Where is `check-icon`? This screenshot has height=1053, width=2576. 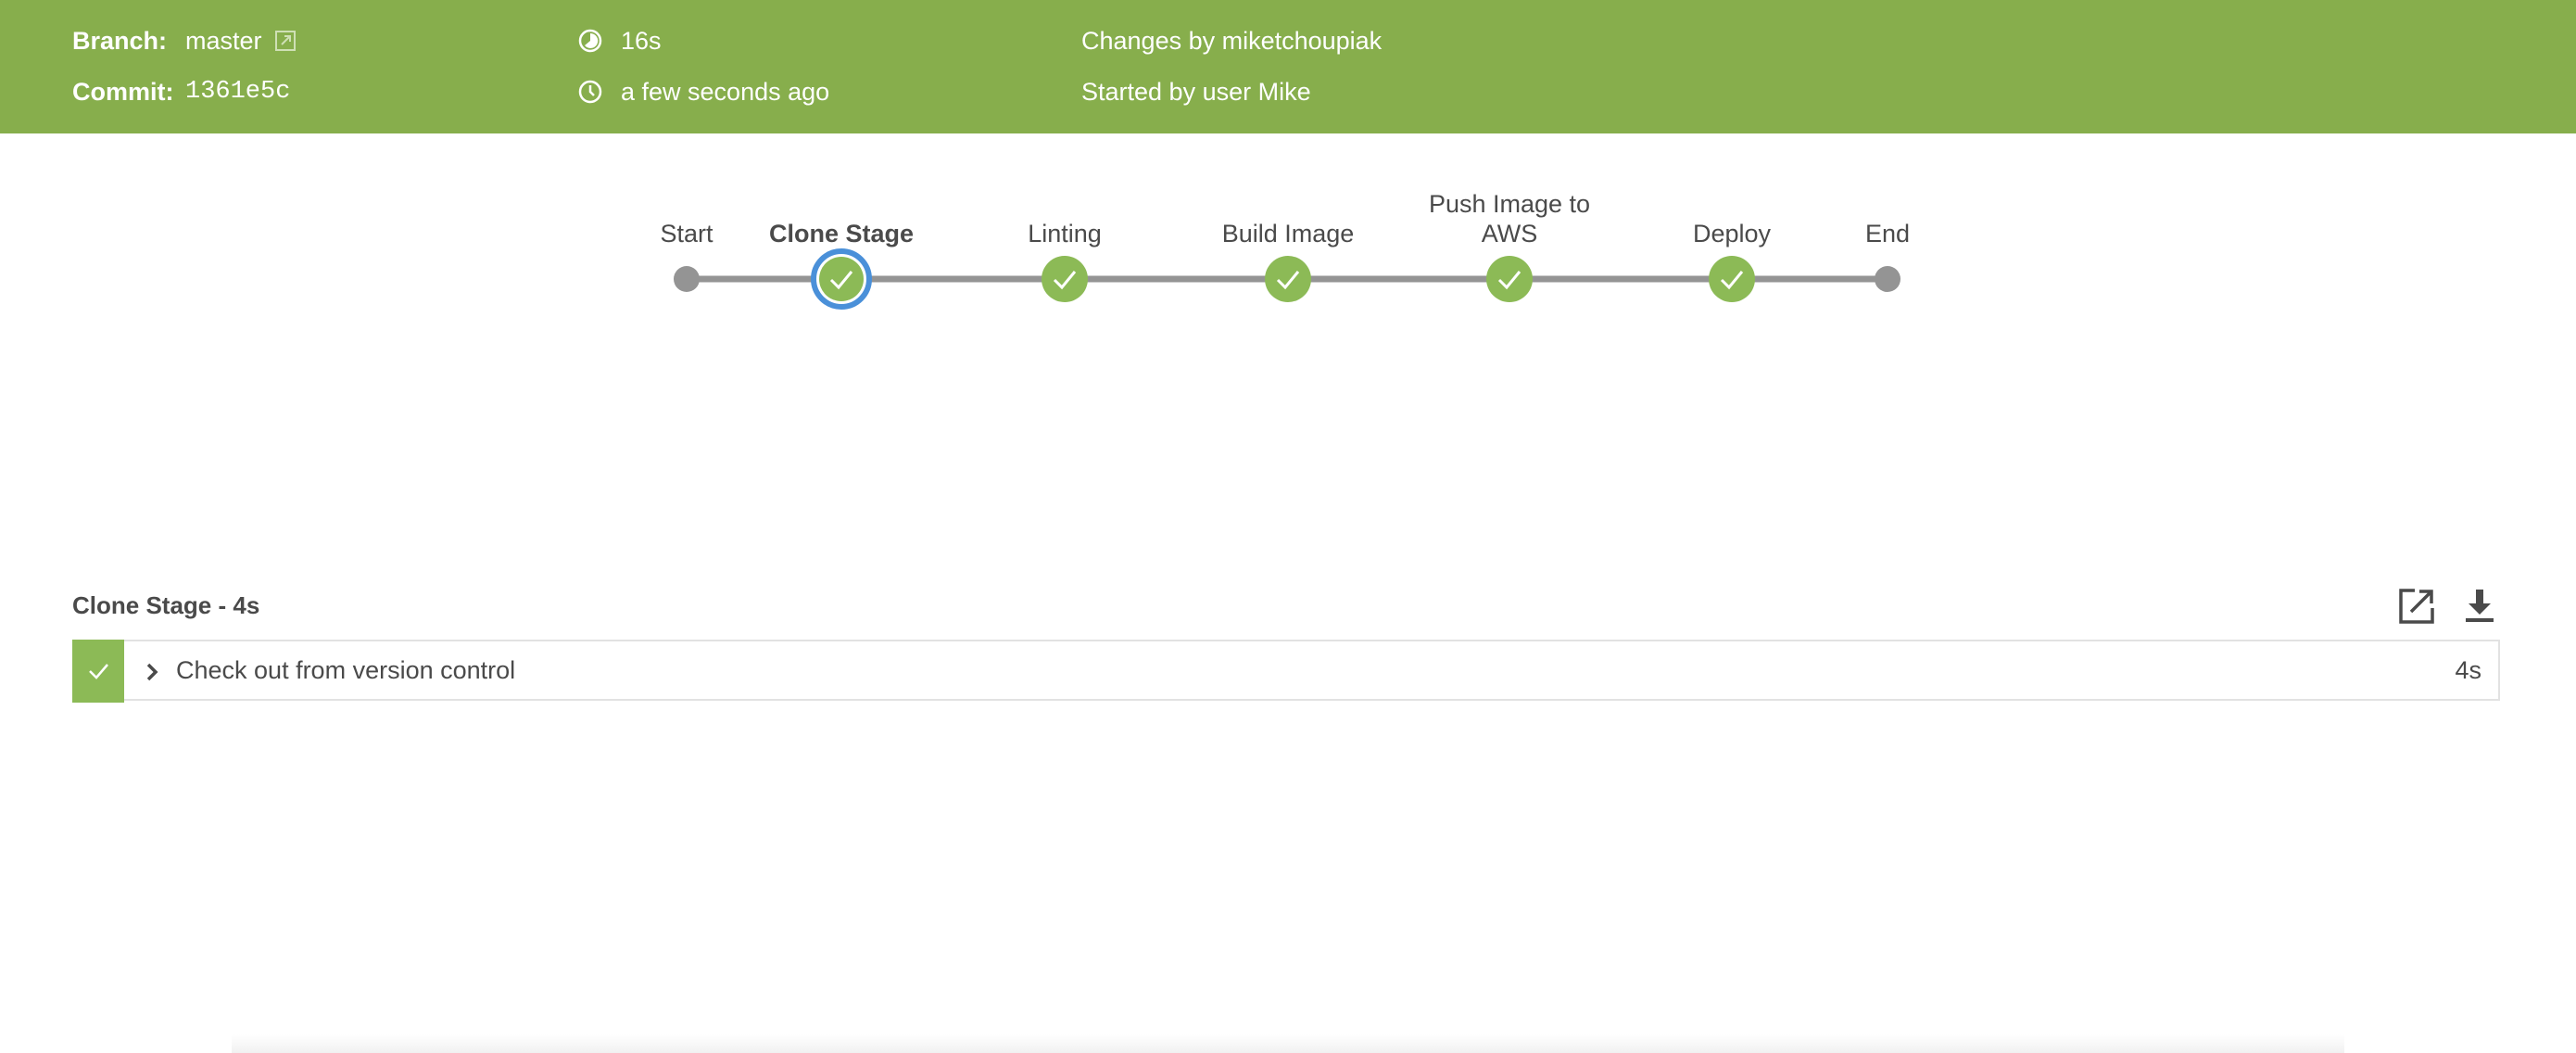 check-icon is located at coordinates (98, 671).